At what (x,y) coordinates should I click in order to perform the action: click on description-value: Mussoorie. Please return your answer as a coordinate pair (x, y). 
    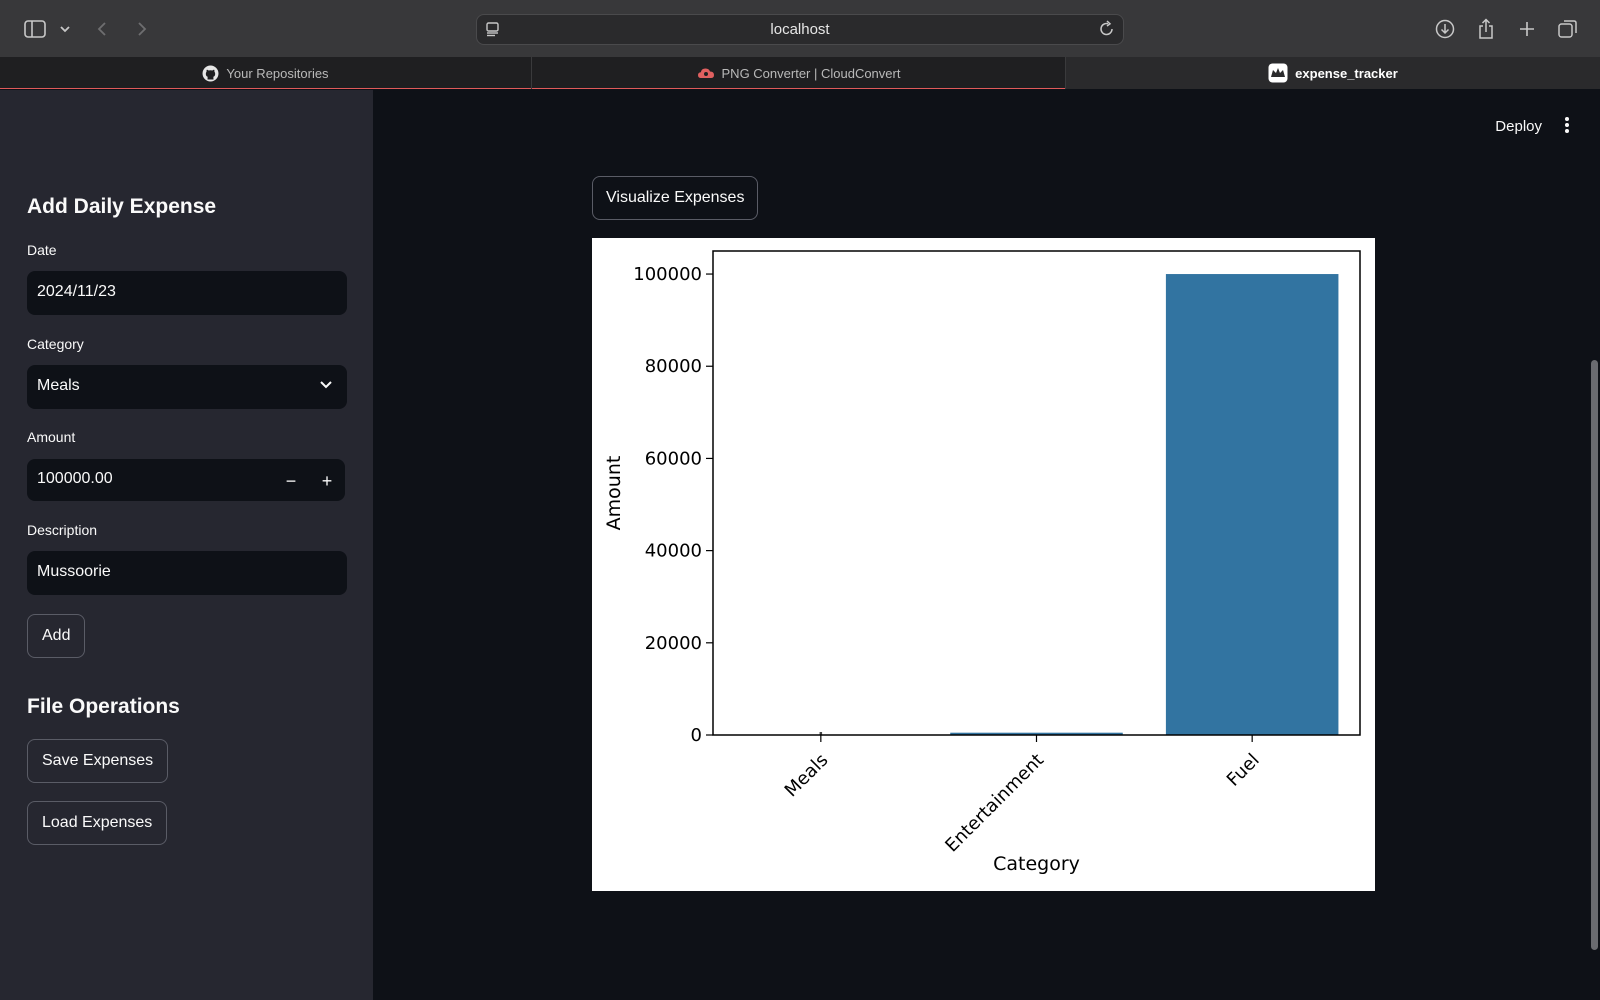
    Looking at the image, I should click on (74, 571).